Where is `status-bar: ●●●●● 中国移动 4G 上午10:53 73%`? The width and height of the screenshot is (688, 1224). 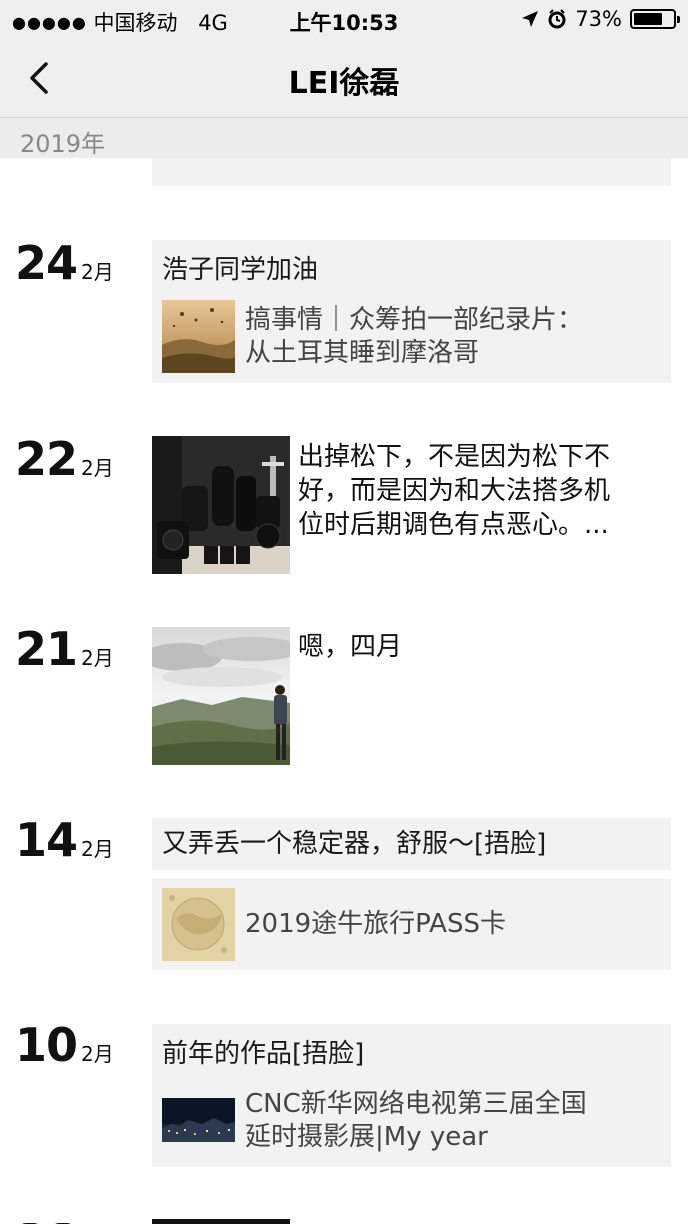 status-bar: ●●●●● 中国移动 4G 上午10:53 73% is located at coordinates (344, 19).